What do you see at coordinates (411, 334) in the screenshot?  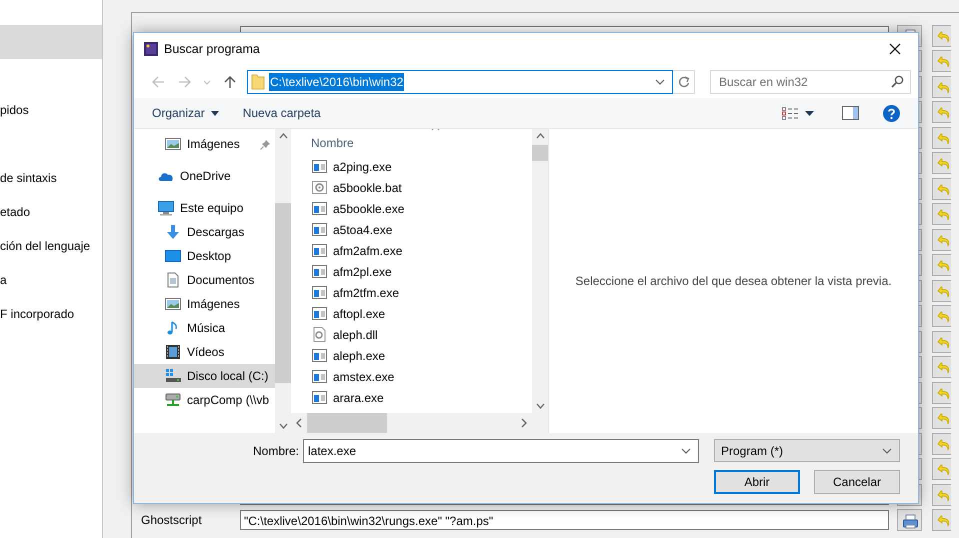 I see `file-item: aleph.dll` at bounding box center [411, 334].